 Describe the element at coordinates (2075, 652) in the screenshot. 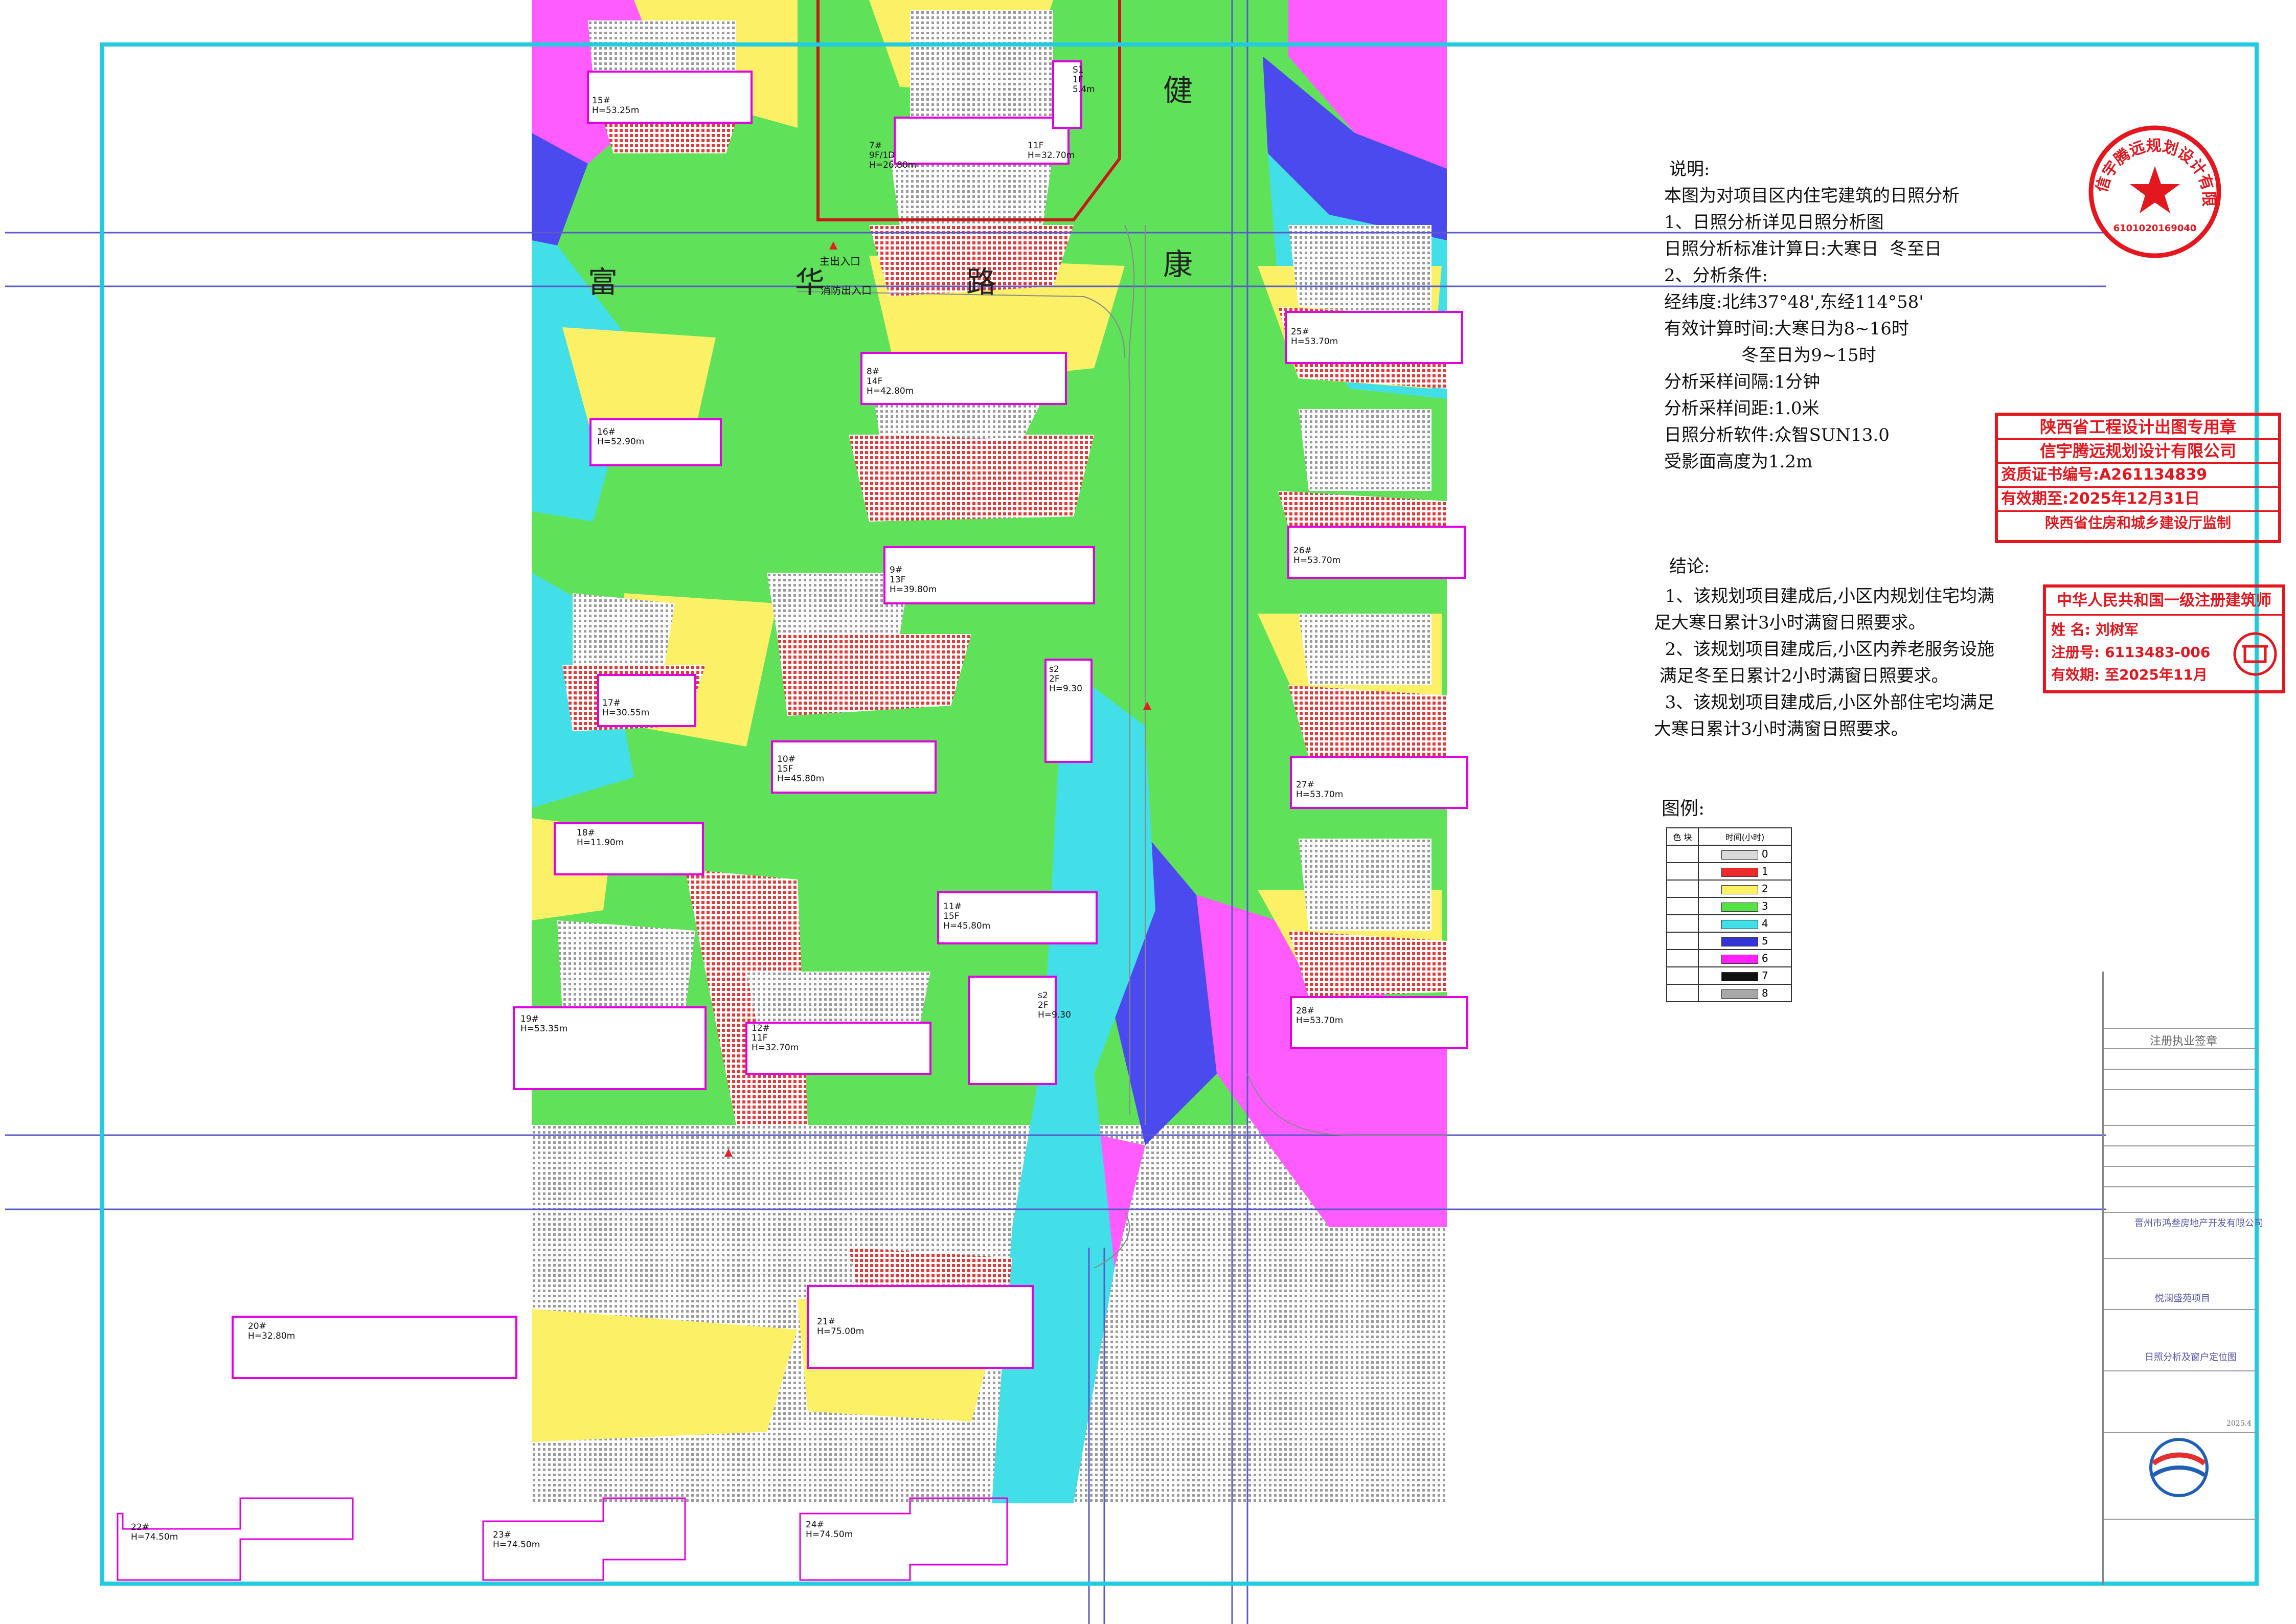

I see `architect-reg-label: 注册号:` at that location.